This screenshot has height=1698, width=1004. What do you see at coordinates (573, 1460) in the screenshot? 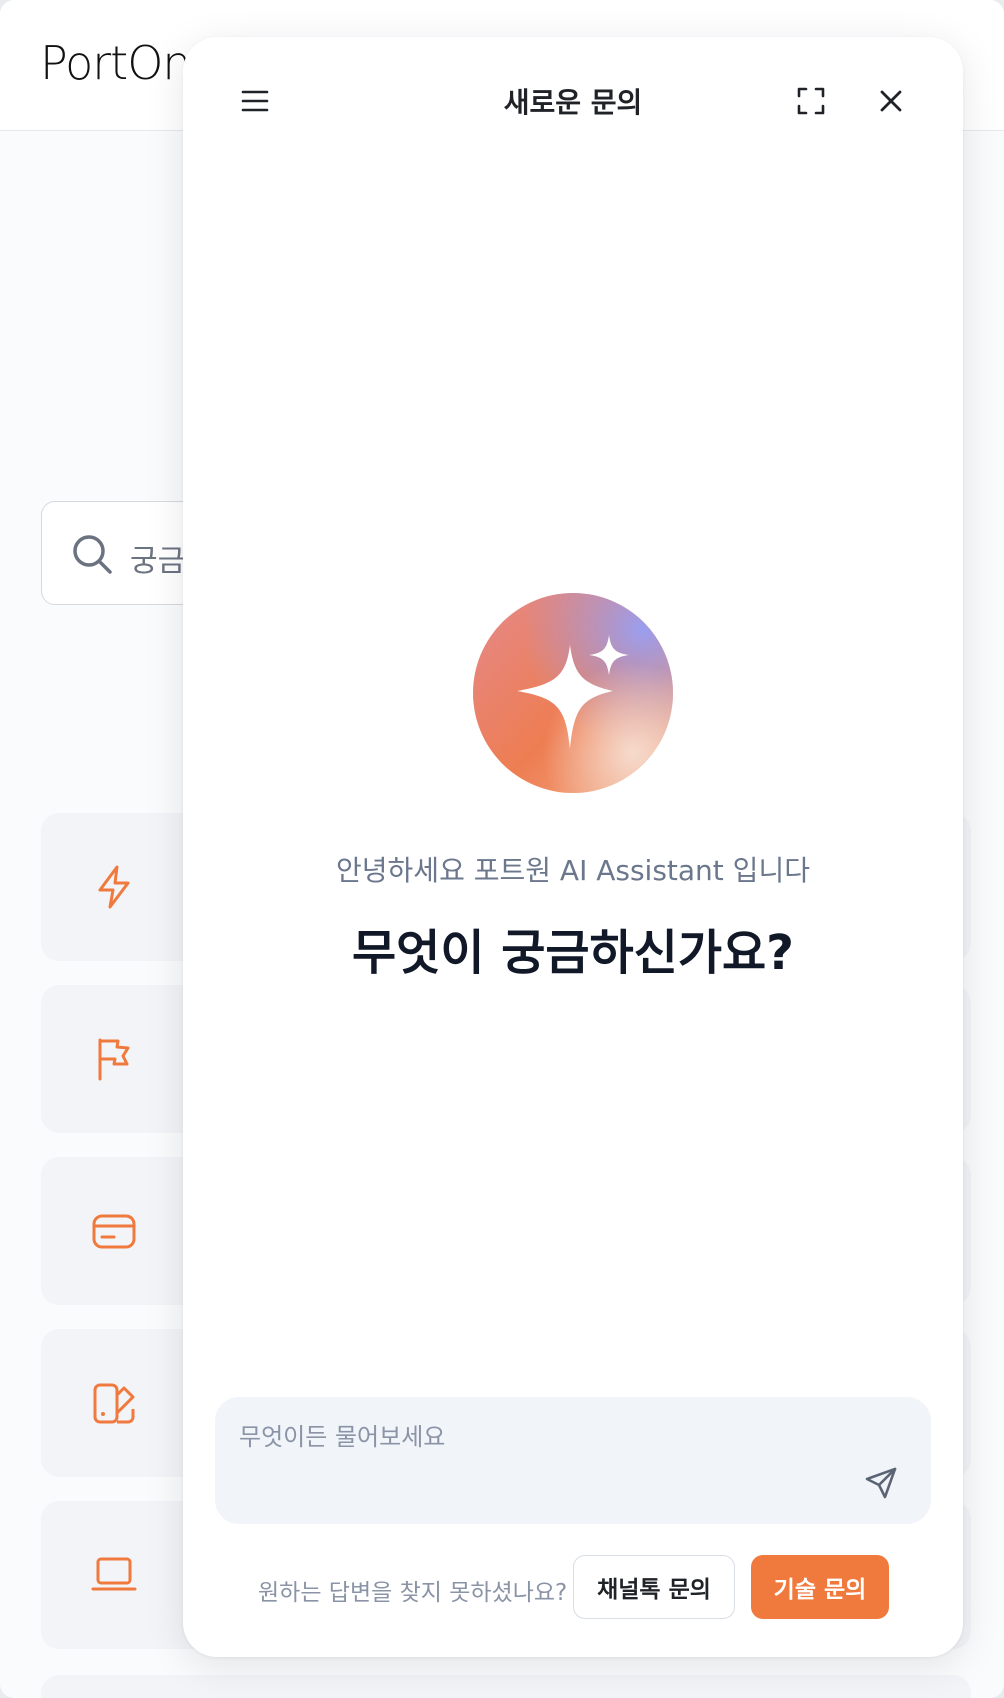
I see `message-composer` at bounding box center [573, 1460].